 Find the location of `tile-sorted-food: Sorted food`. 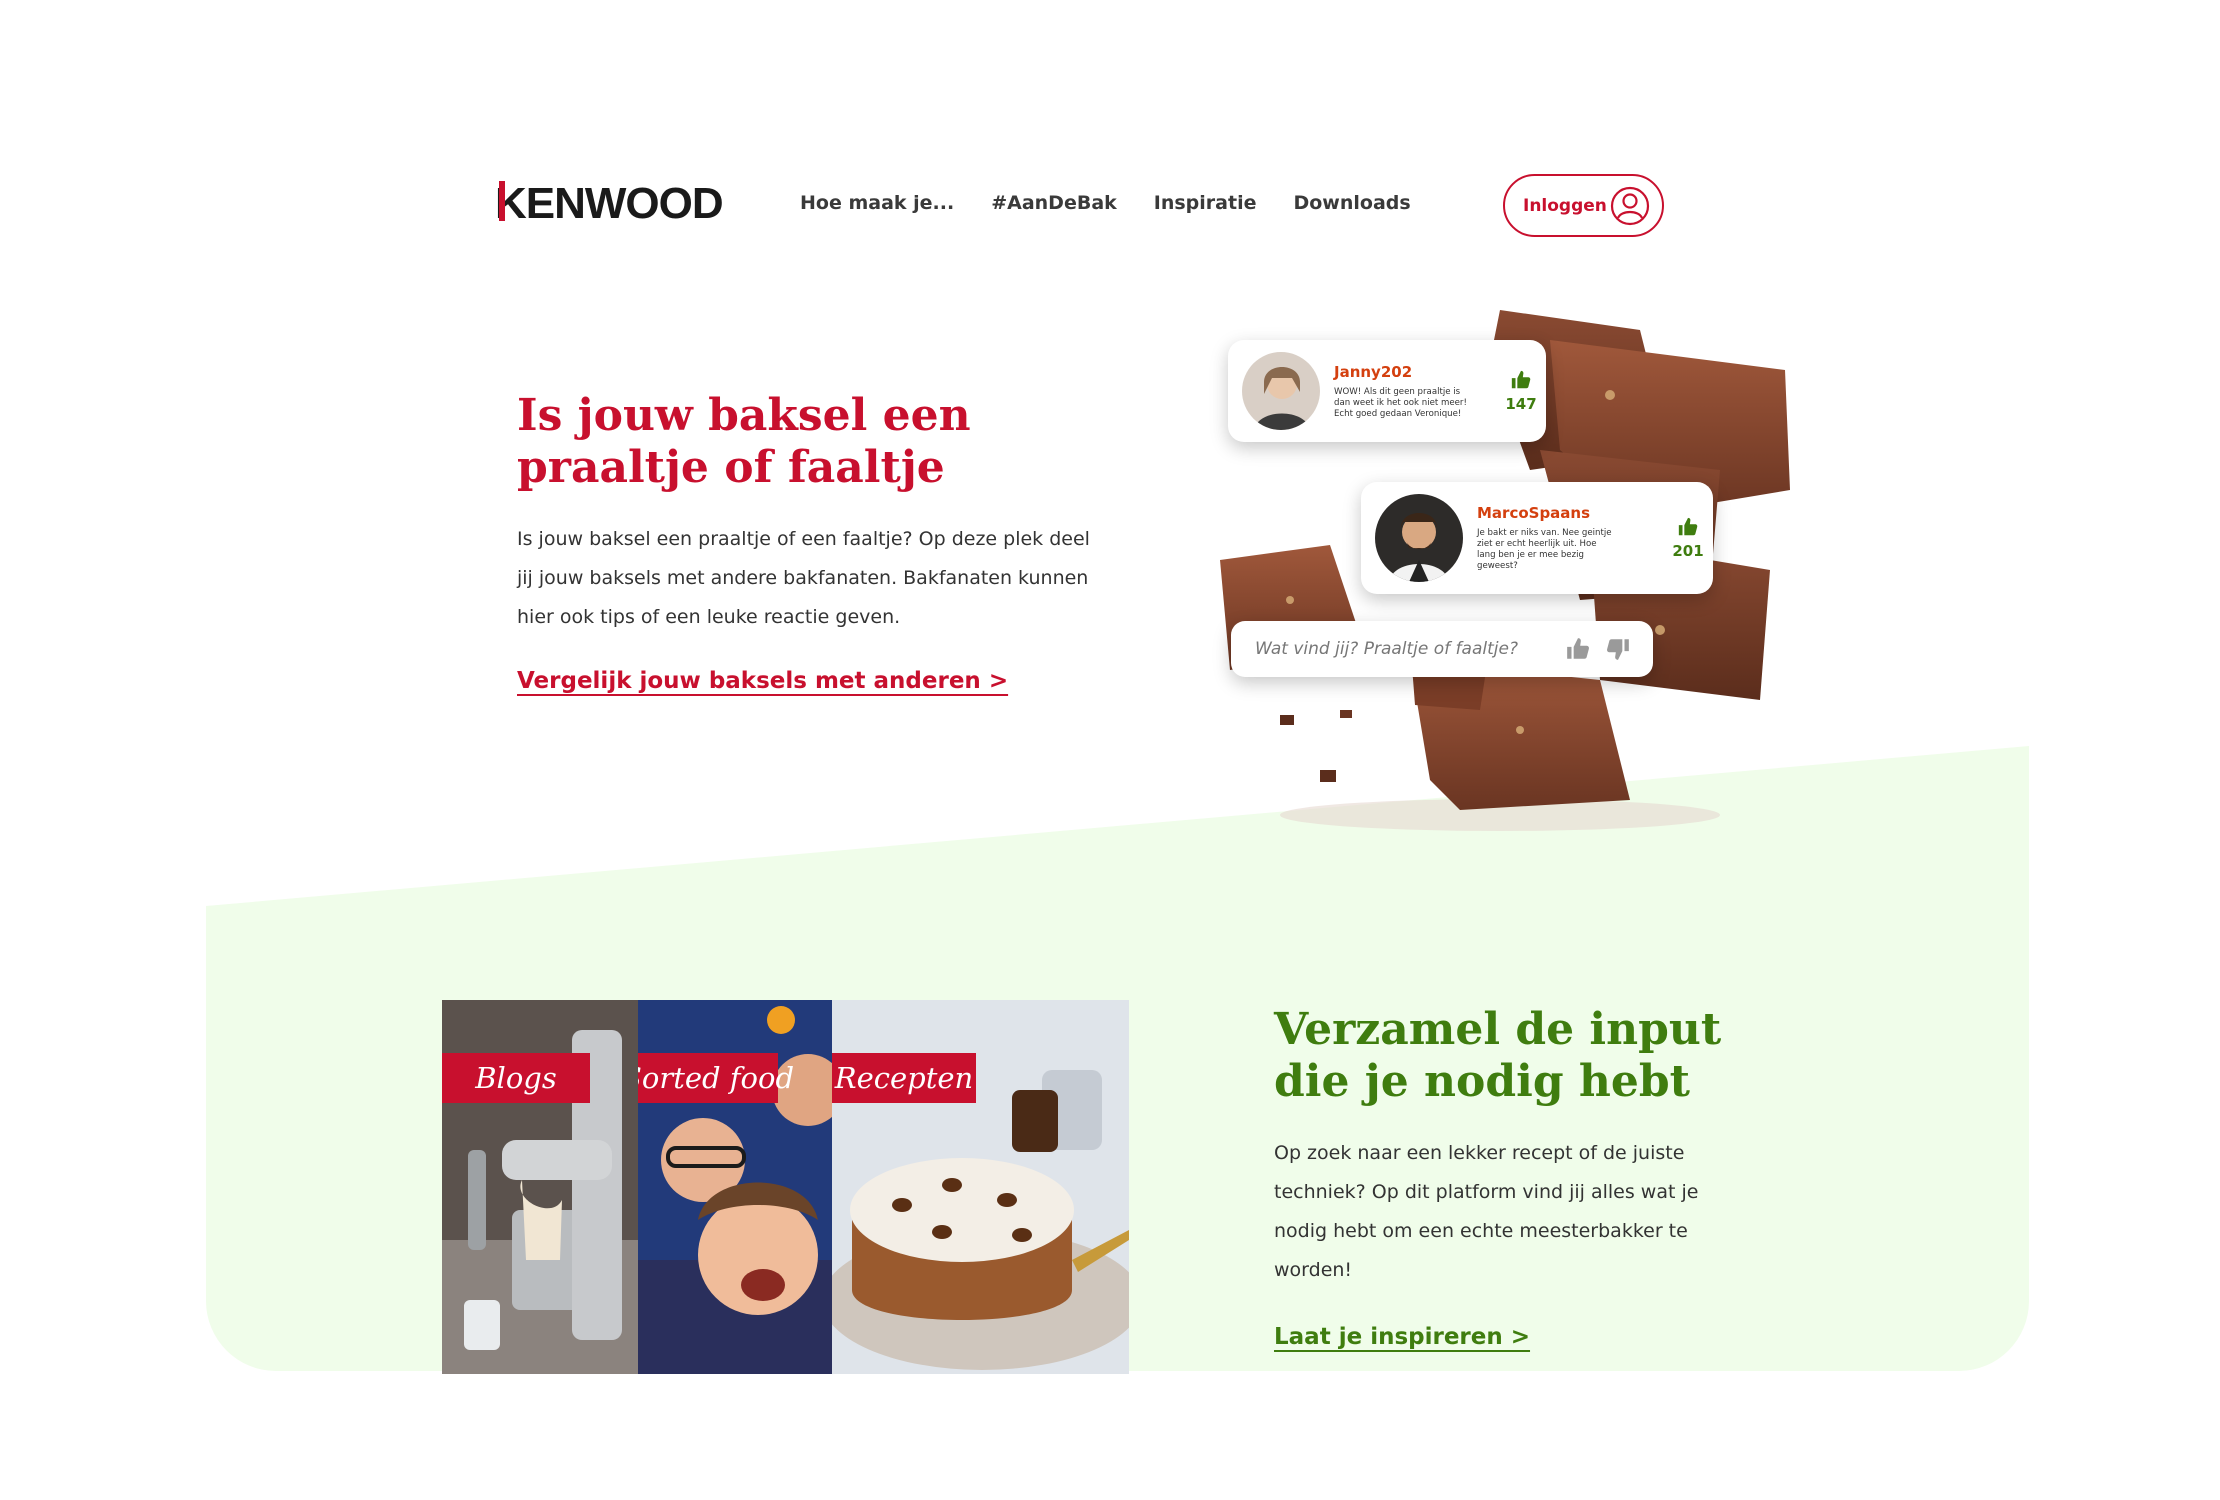

tile-sorted-food: Sorted food is located at coordinates (735, 1187).